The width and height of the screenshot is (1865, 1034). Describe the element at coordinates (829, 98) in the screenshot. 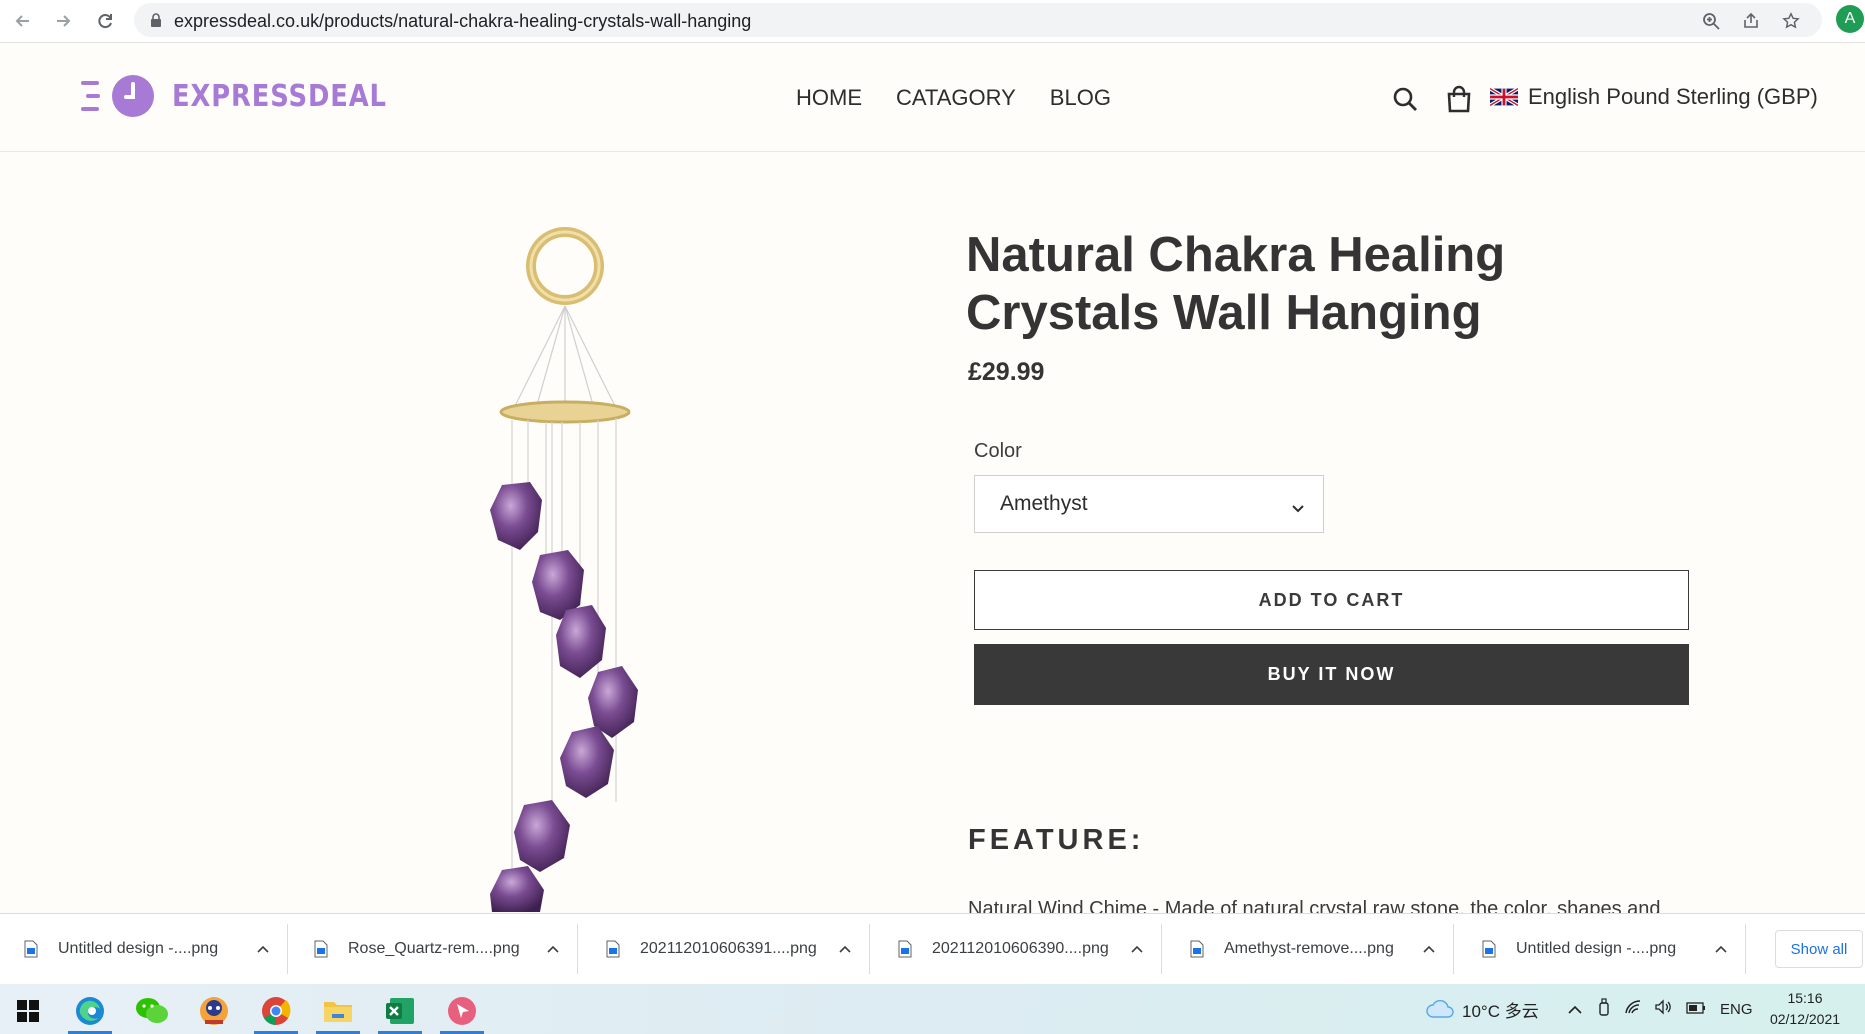

I see `nav-home: HOME` at that location.